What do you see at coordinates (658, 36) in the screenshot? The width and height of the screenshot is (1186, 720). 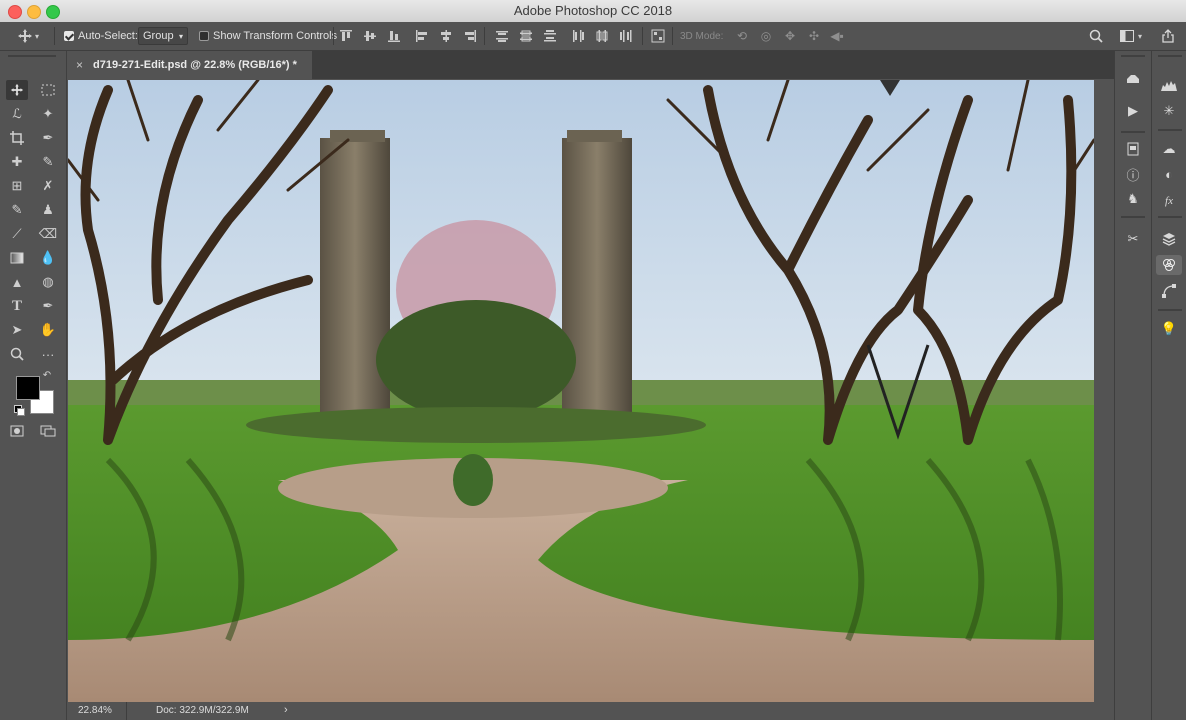 I see `auto-align-layers-icon` at bounding box center [658, 36].